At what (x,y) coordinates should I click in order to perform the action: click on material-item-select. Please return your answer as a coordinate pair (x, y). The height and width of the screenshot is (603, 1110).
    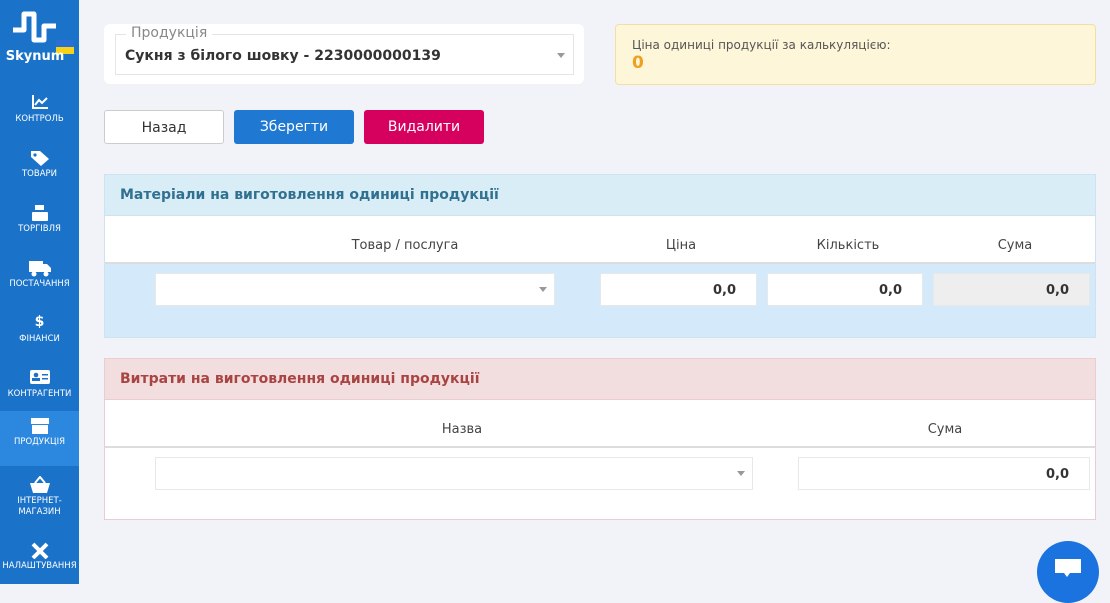
    Looking at the image, I should click on (355, 289).